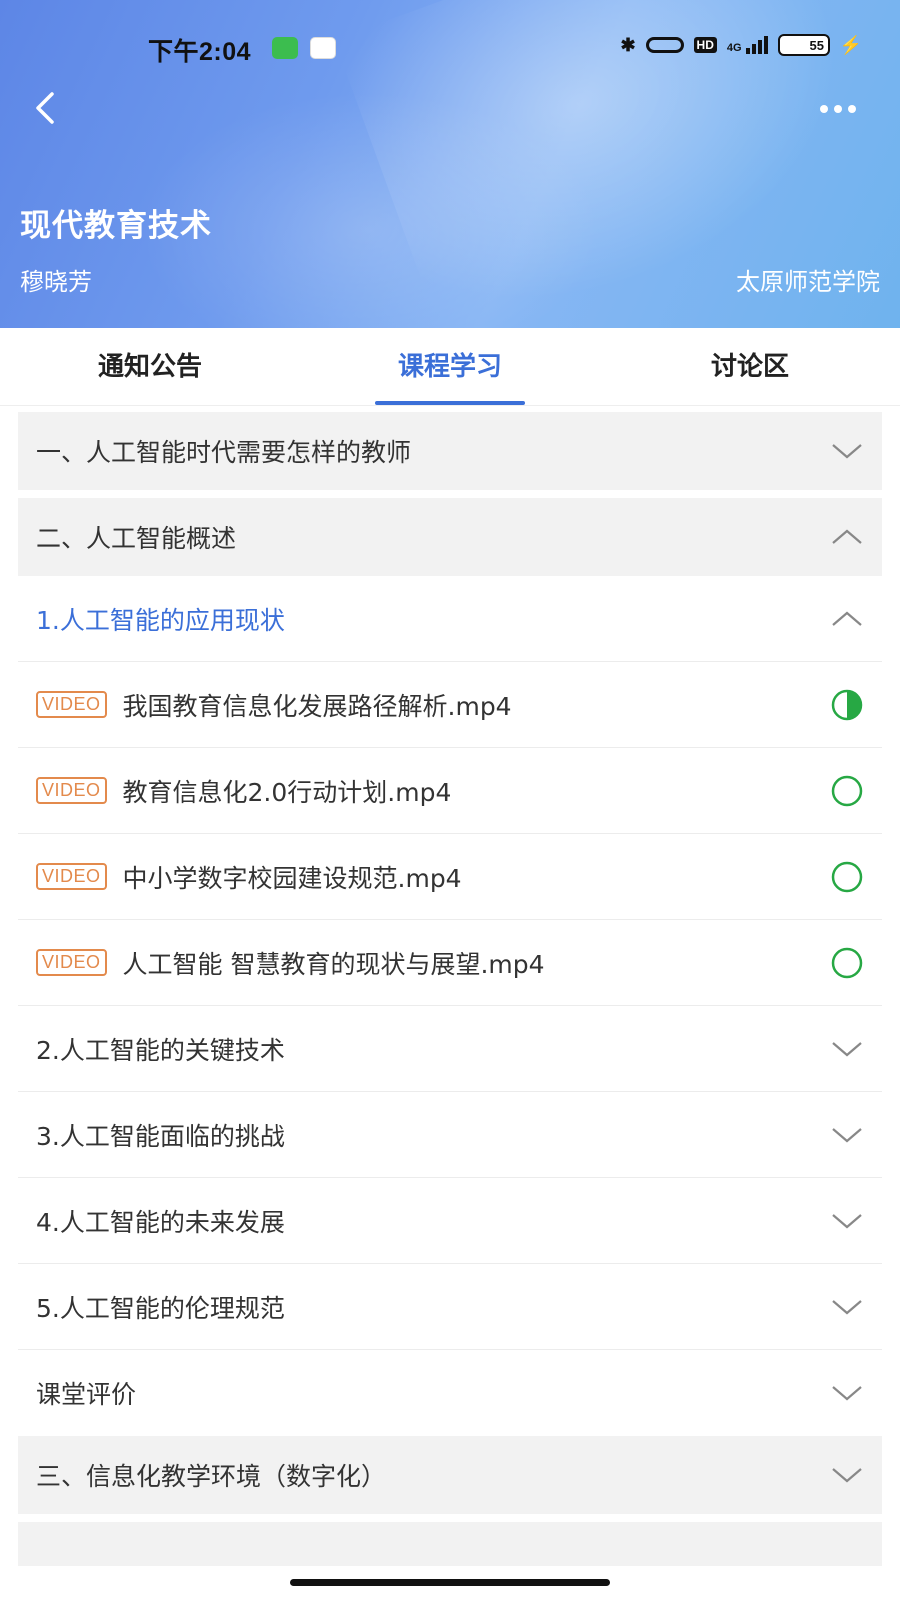  I want to click on tab-notices: 通知公告, so click(150, 366).